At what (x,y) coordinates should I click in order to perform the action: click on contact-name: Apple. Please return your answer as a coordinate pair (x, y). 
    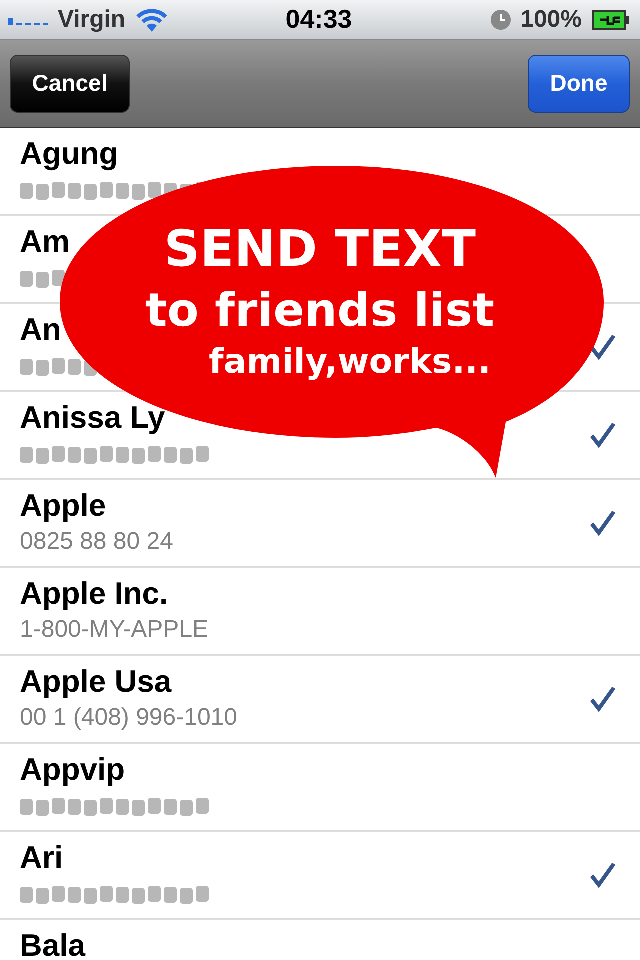
    Looking at the image, I should click on (64, 506).